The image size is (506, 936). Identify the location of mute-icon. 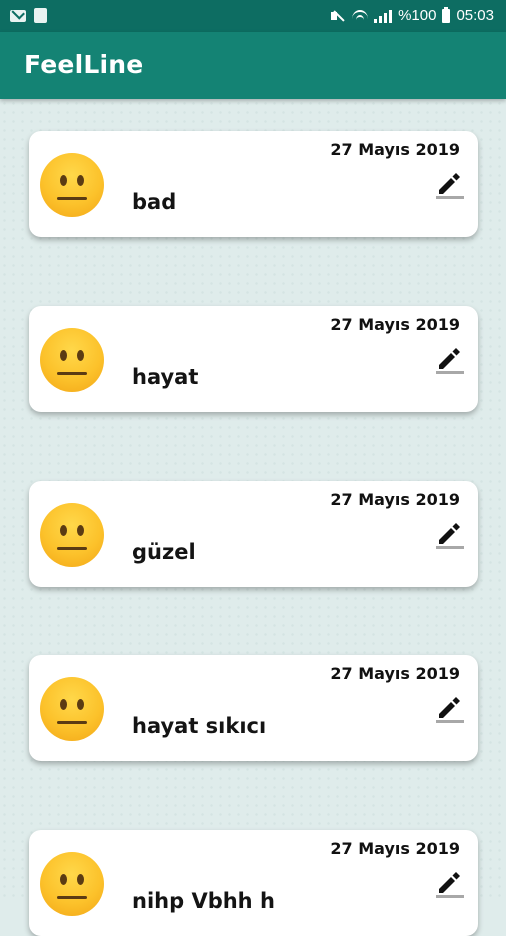
(338, 16).